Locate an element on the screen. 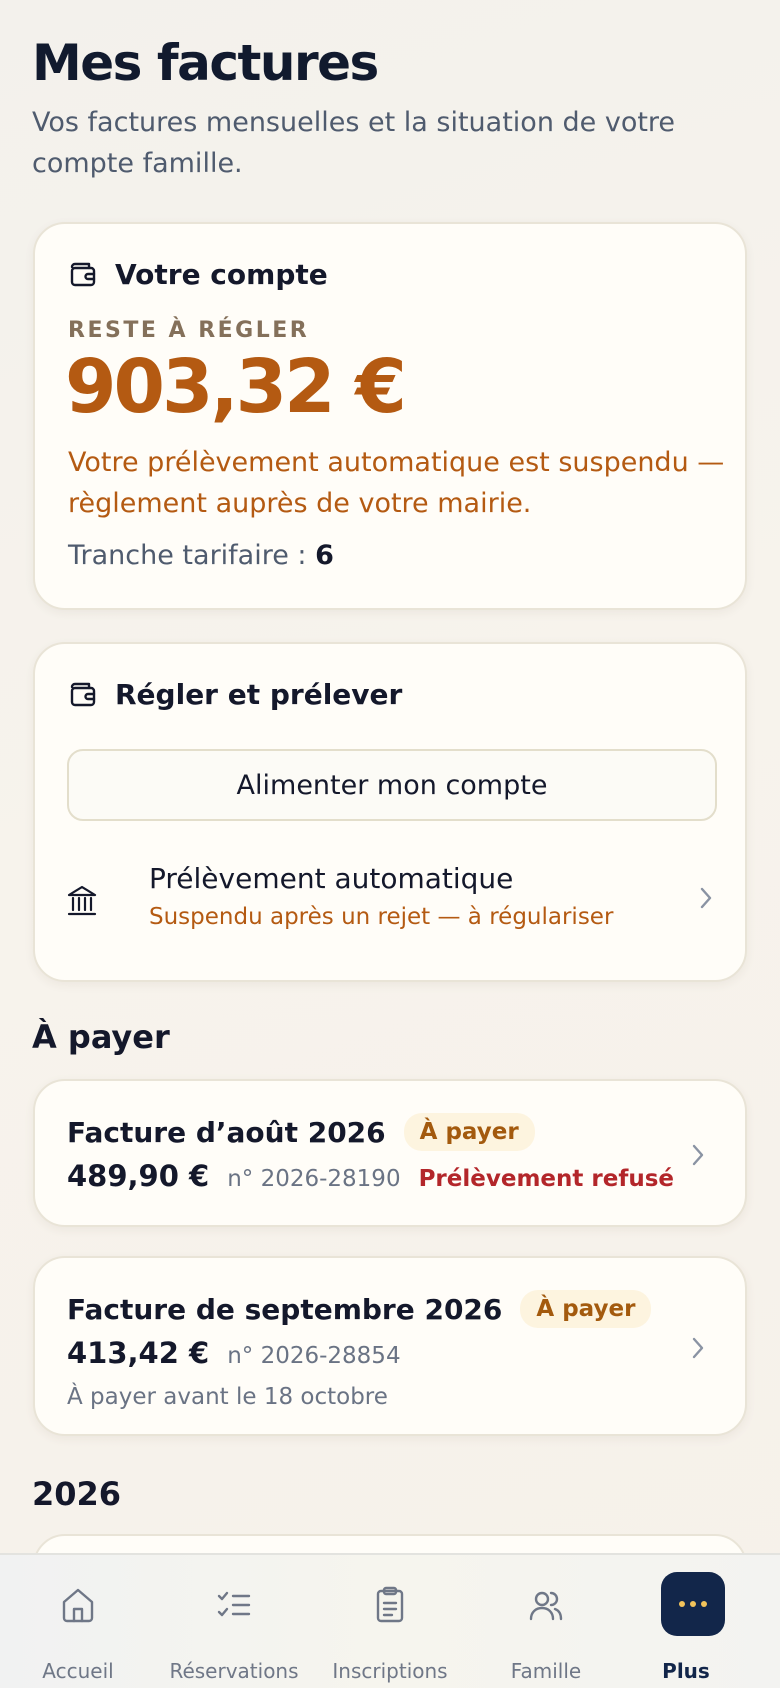  nav-item-accueil: Accueil is located at coordinates (78, 1621).